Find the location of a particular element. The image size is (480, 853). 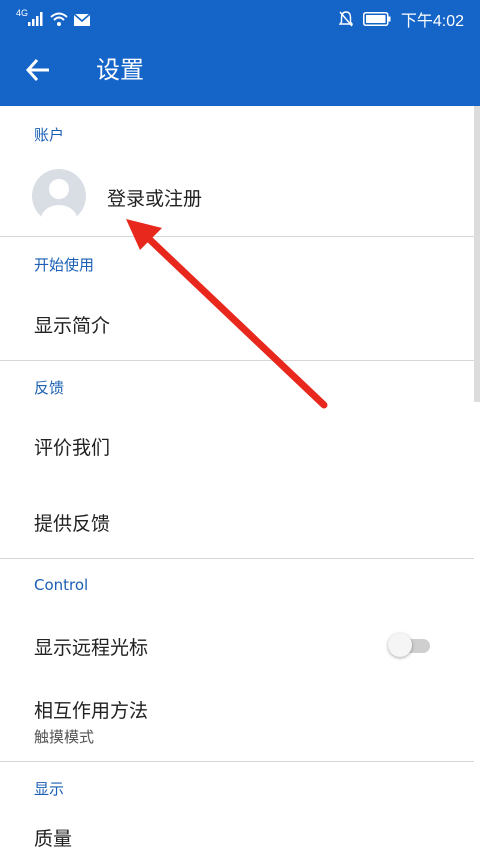

interaction-method-label: 相互作用方法 is located at coordinates (91, 711).